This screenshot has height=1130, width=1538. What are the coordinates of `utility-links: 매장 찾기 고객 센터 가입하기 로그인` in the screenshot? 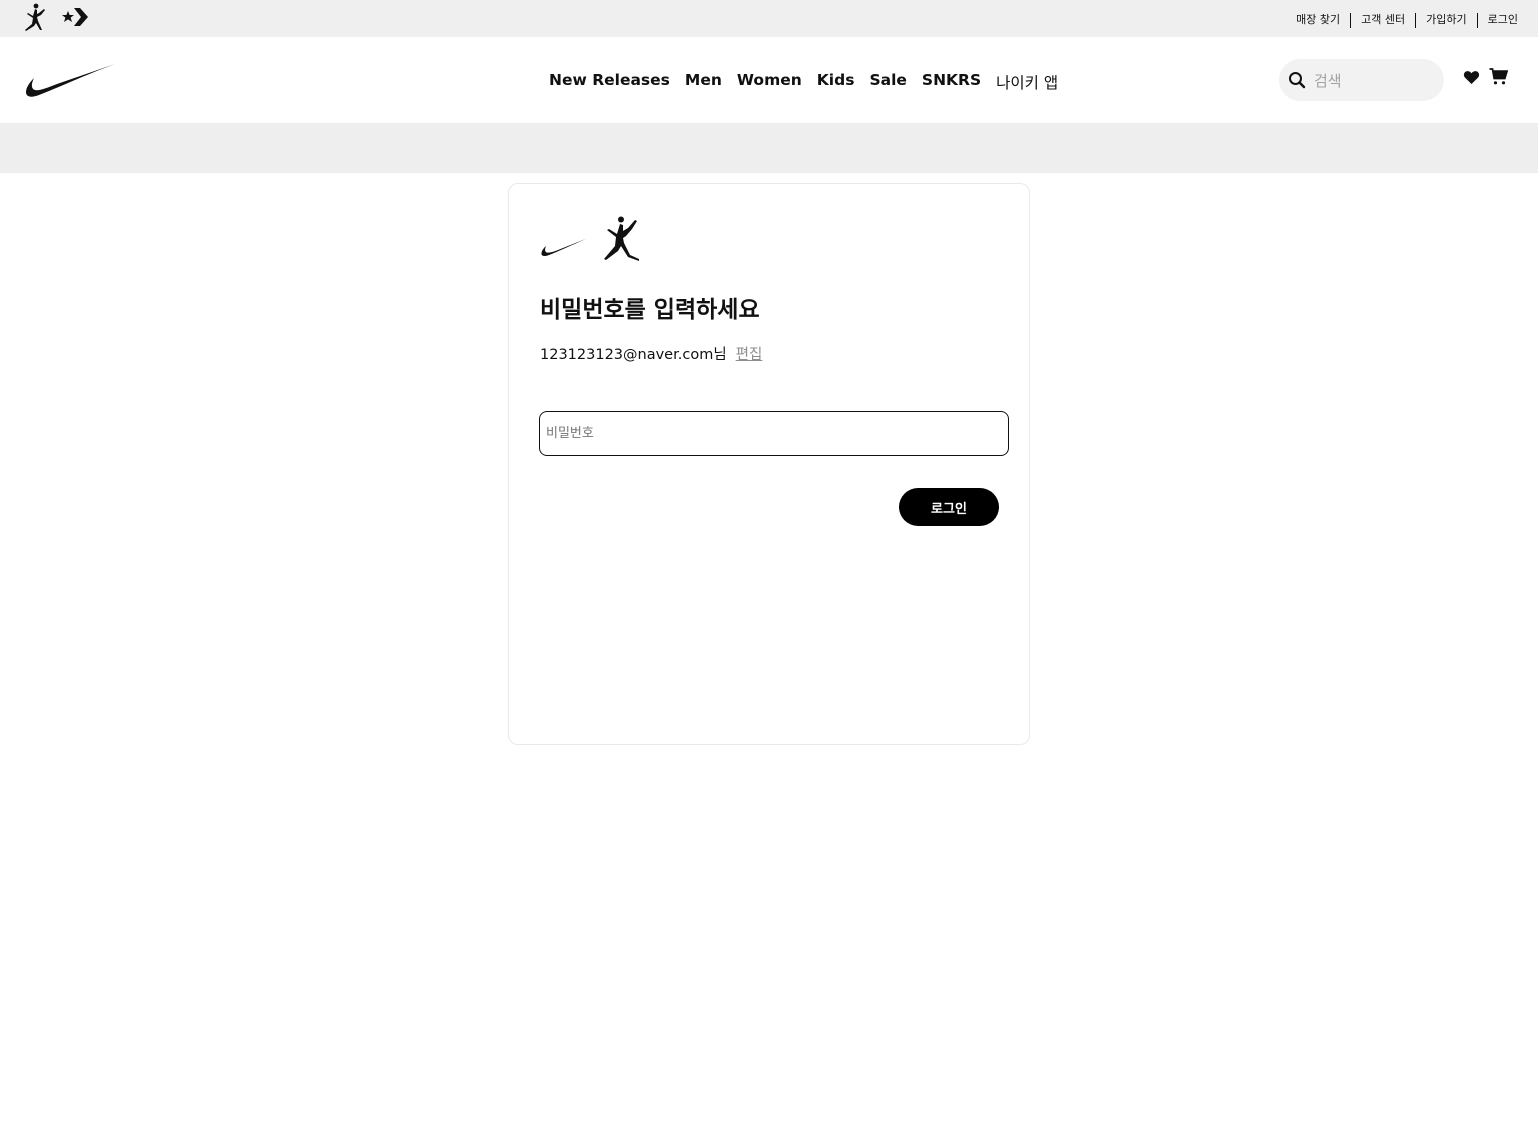 It's located at (1402, 20).